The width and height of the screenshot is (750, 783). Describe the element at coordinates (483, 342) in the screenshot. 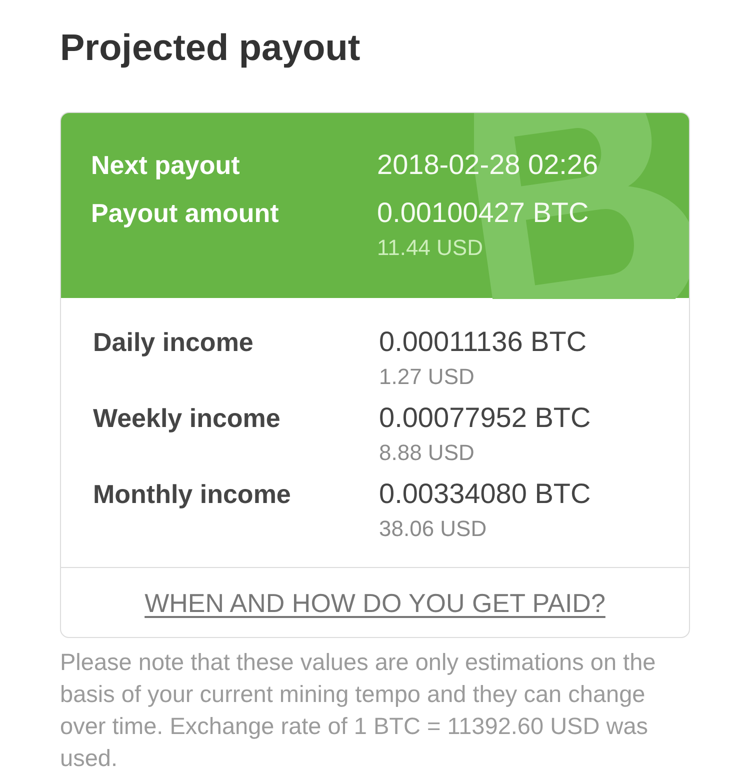

I see `row-value: 0.00011136 BTC` at that location.